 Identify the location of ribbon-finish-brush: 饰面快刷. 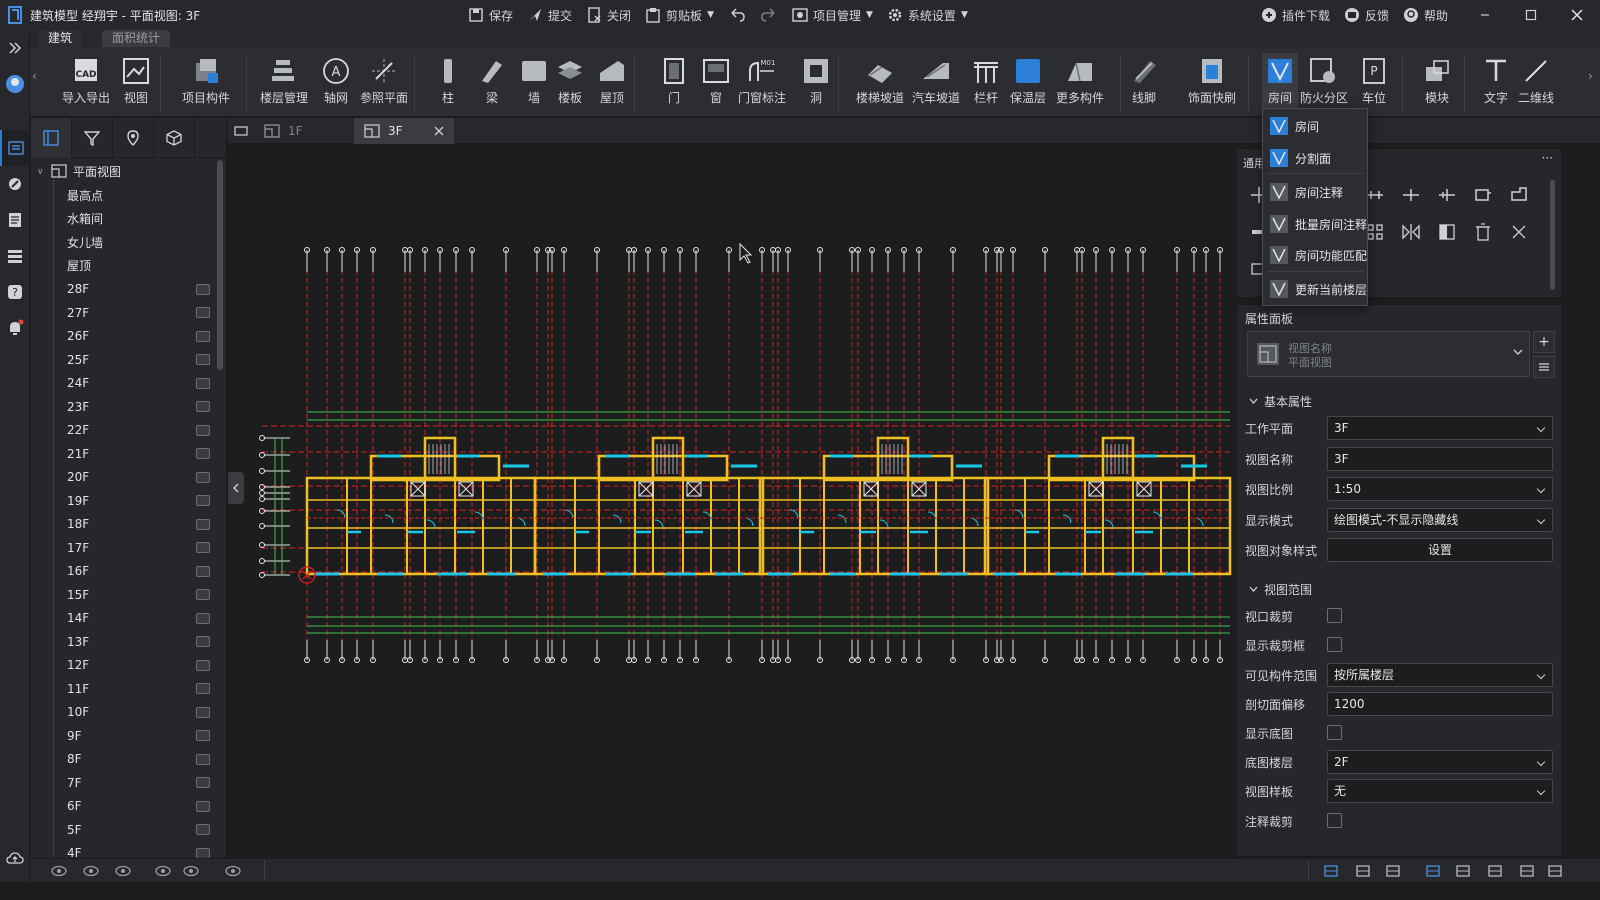
(1212, 83).